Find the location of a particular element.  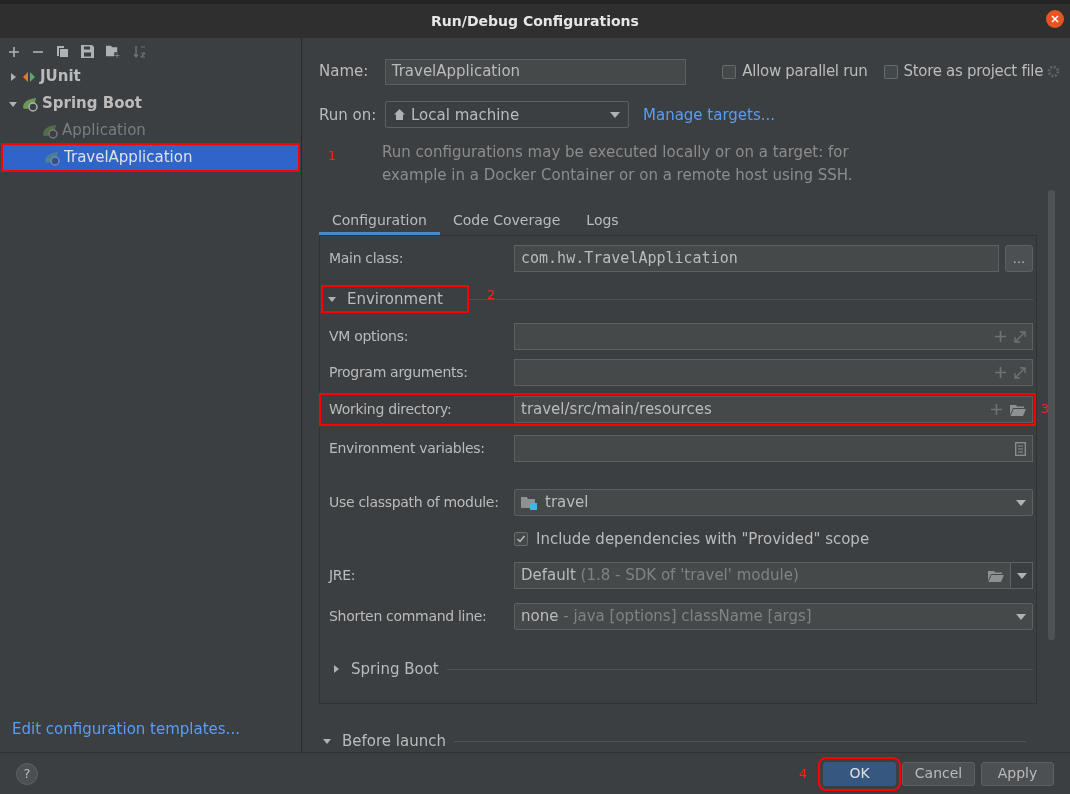

chevron-icon is located at coordinates (13, 76).